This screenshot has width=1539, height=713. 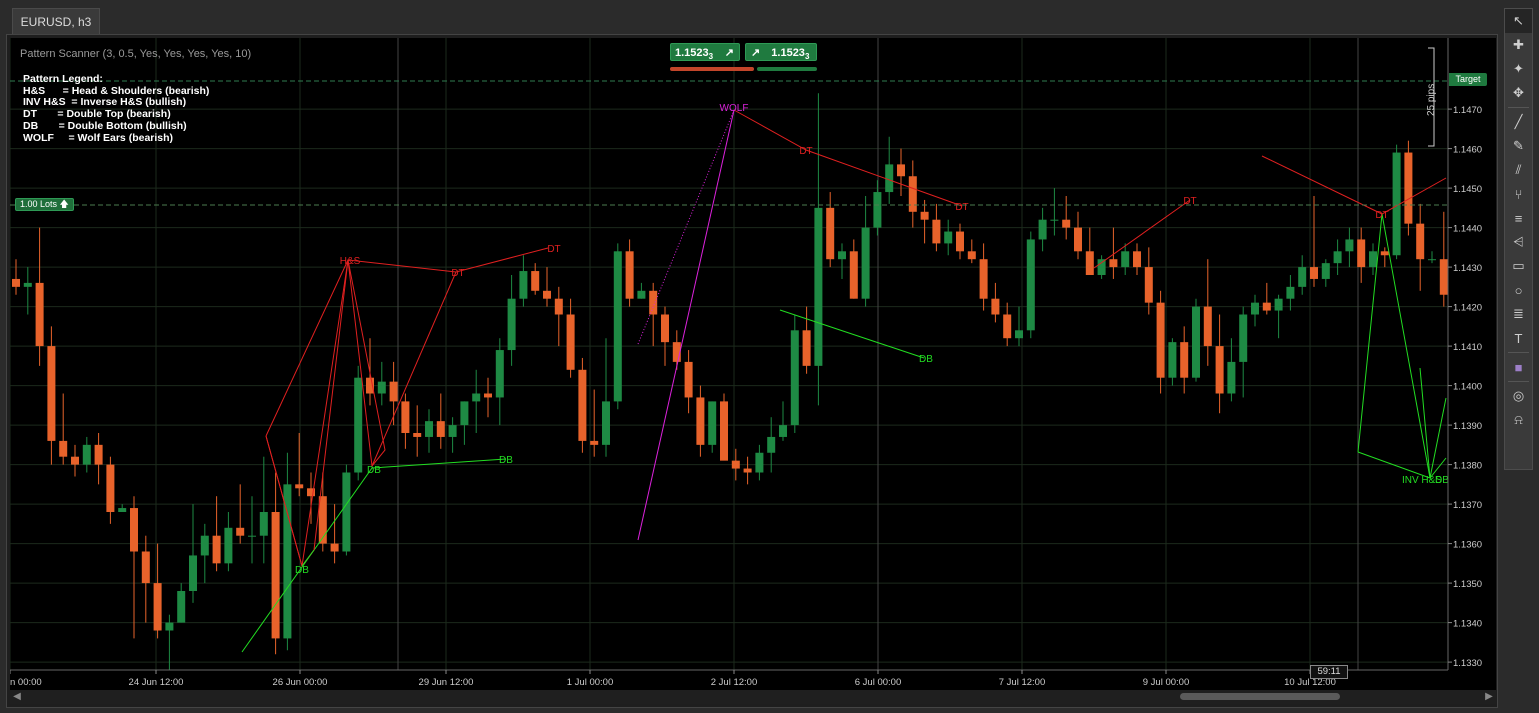 What do you see at coordinates (1518, 122) in the screenshot?
I see `trend-line-icon: ╱` at bounding box center [1518, 122].